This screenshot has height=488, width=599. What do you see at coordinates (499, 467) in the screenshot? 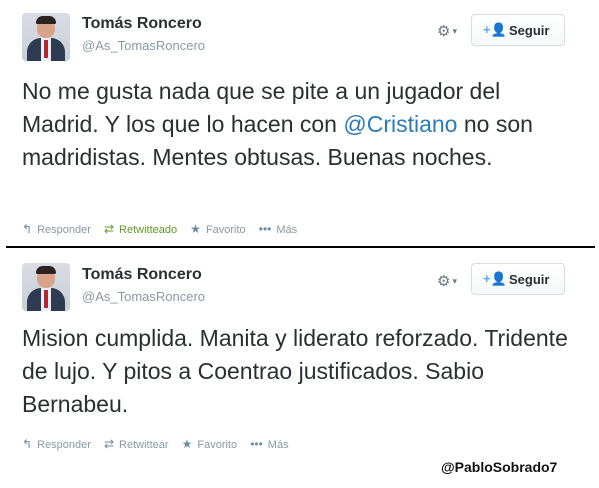
I see `watermark-credit: @PabloSobrado7` at bounding box center [499, 467].